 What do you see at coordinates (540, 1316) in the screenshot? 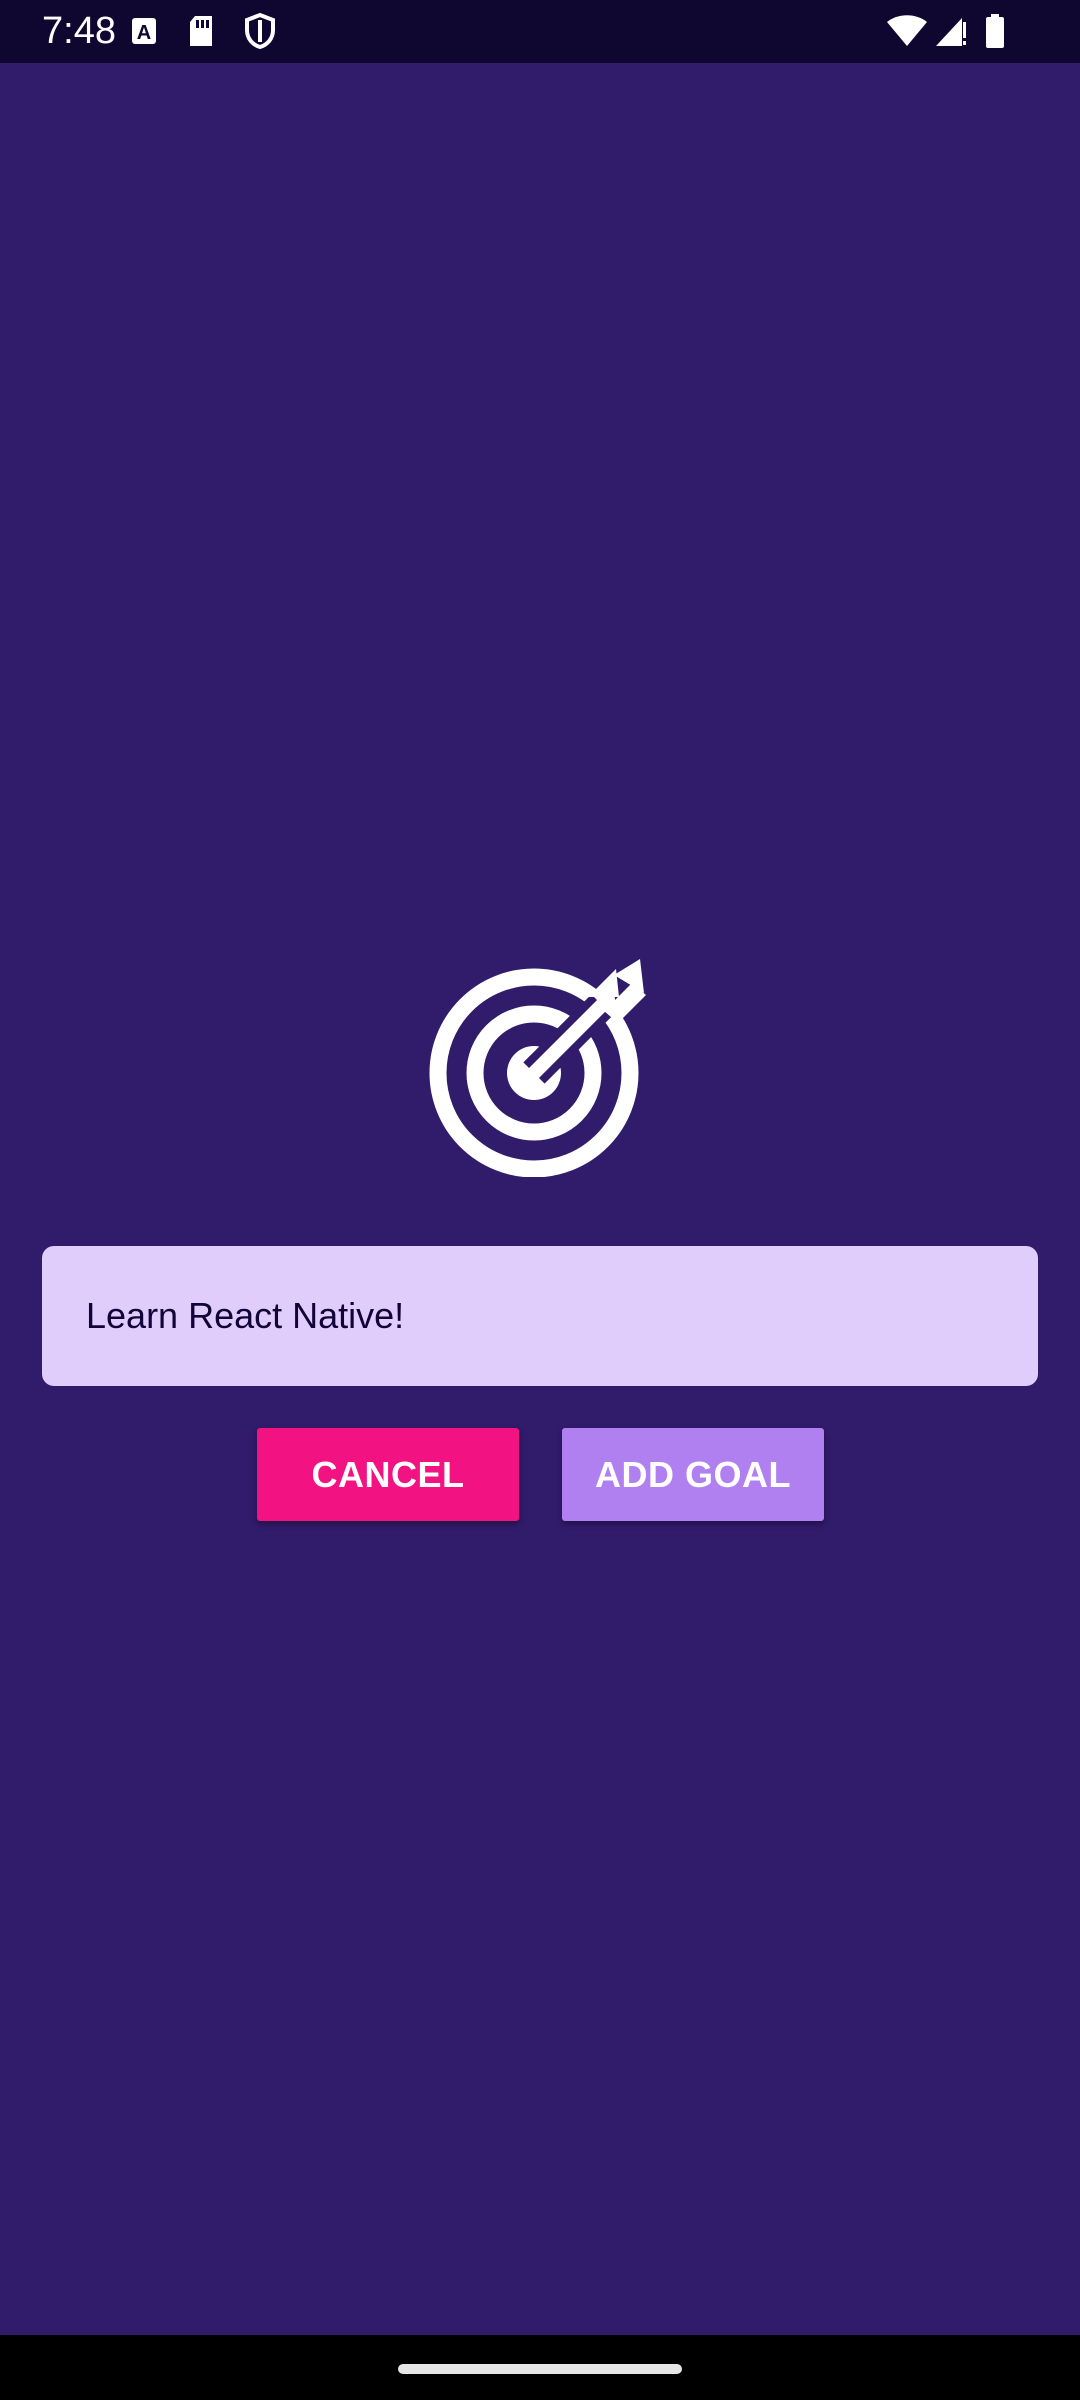
I see `goal-input` at bounding box center [540, 1316].